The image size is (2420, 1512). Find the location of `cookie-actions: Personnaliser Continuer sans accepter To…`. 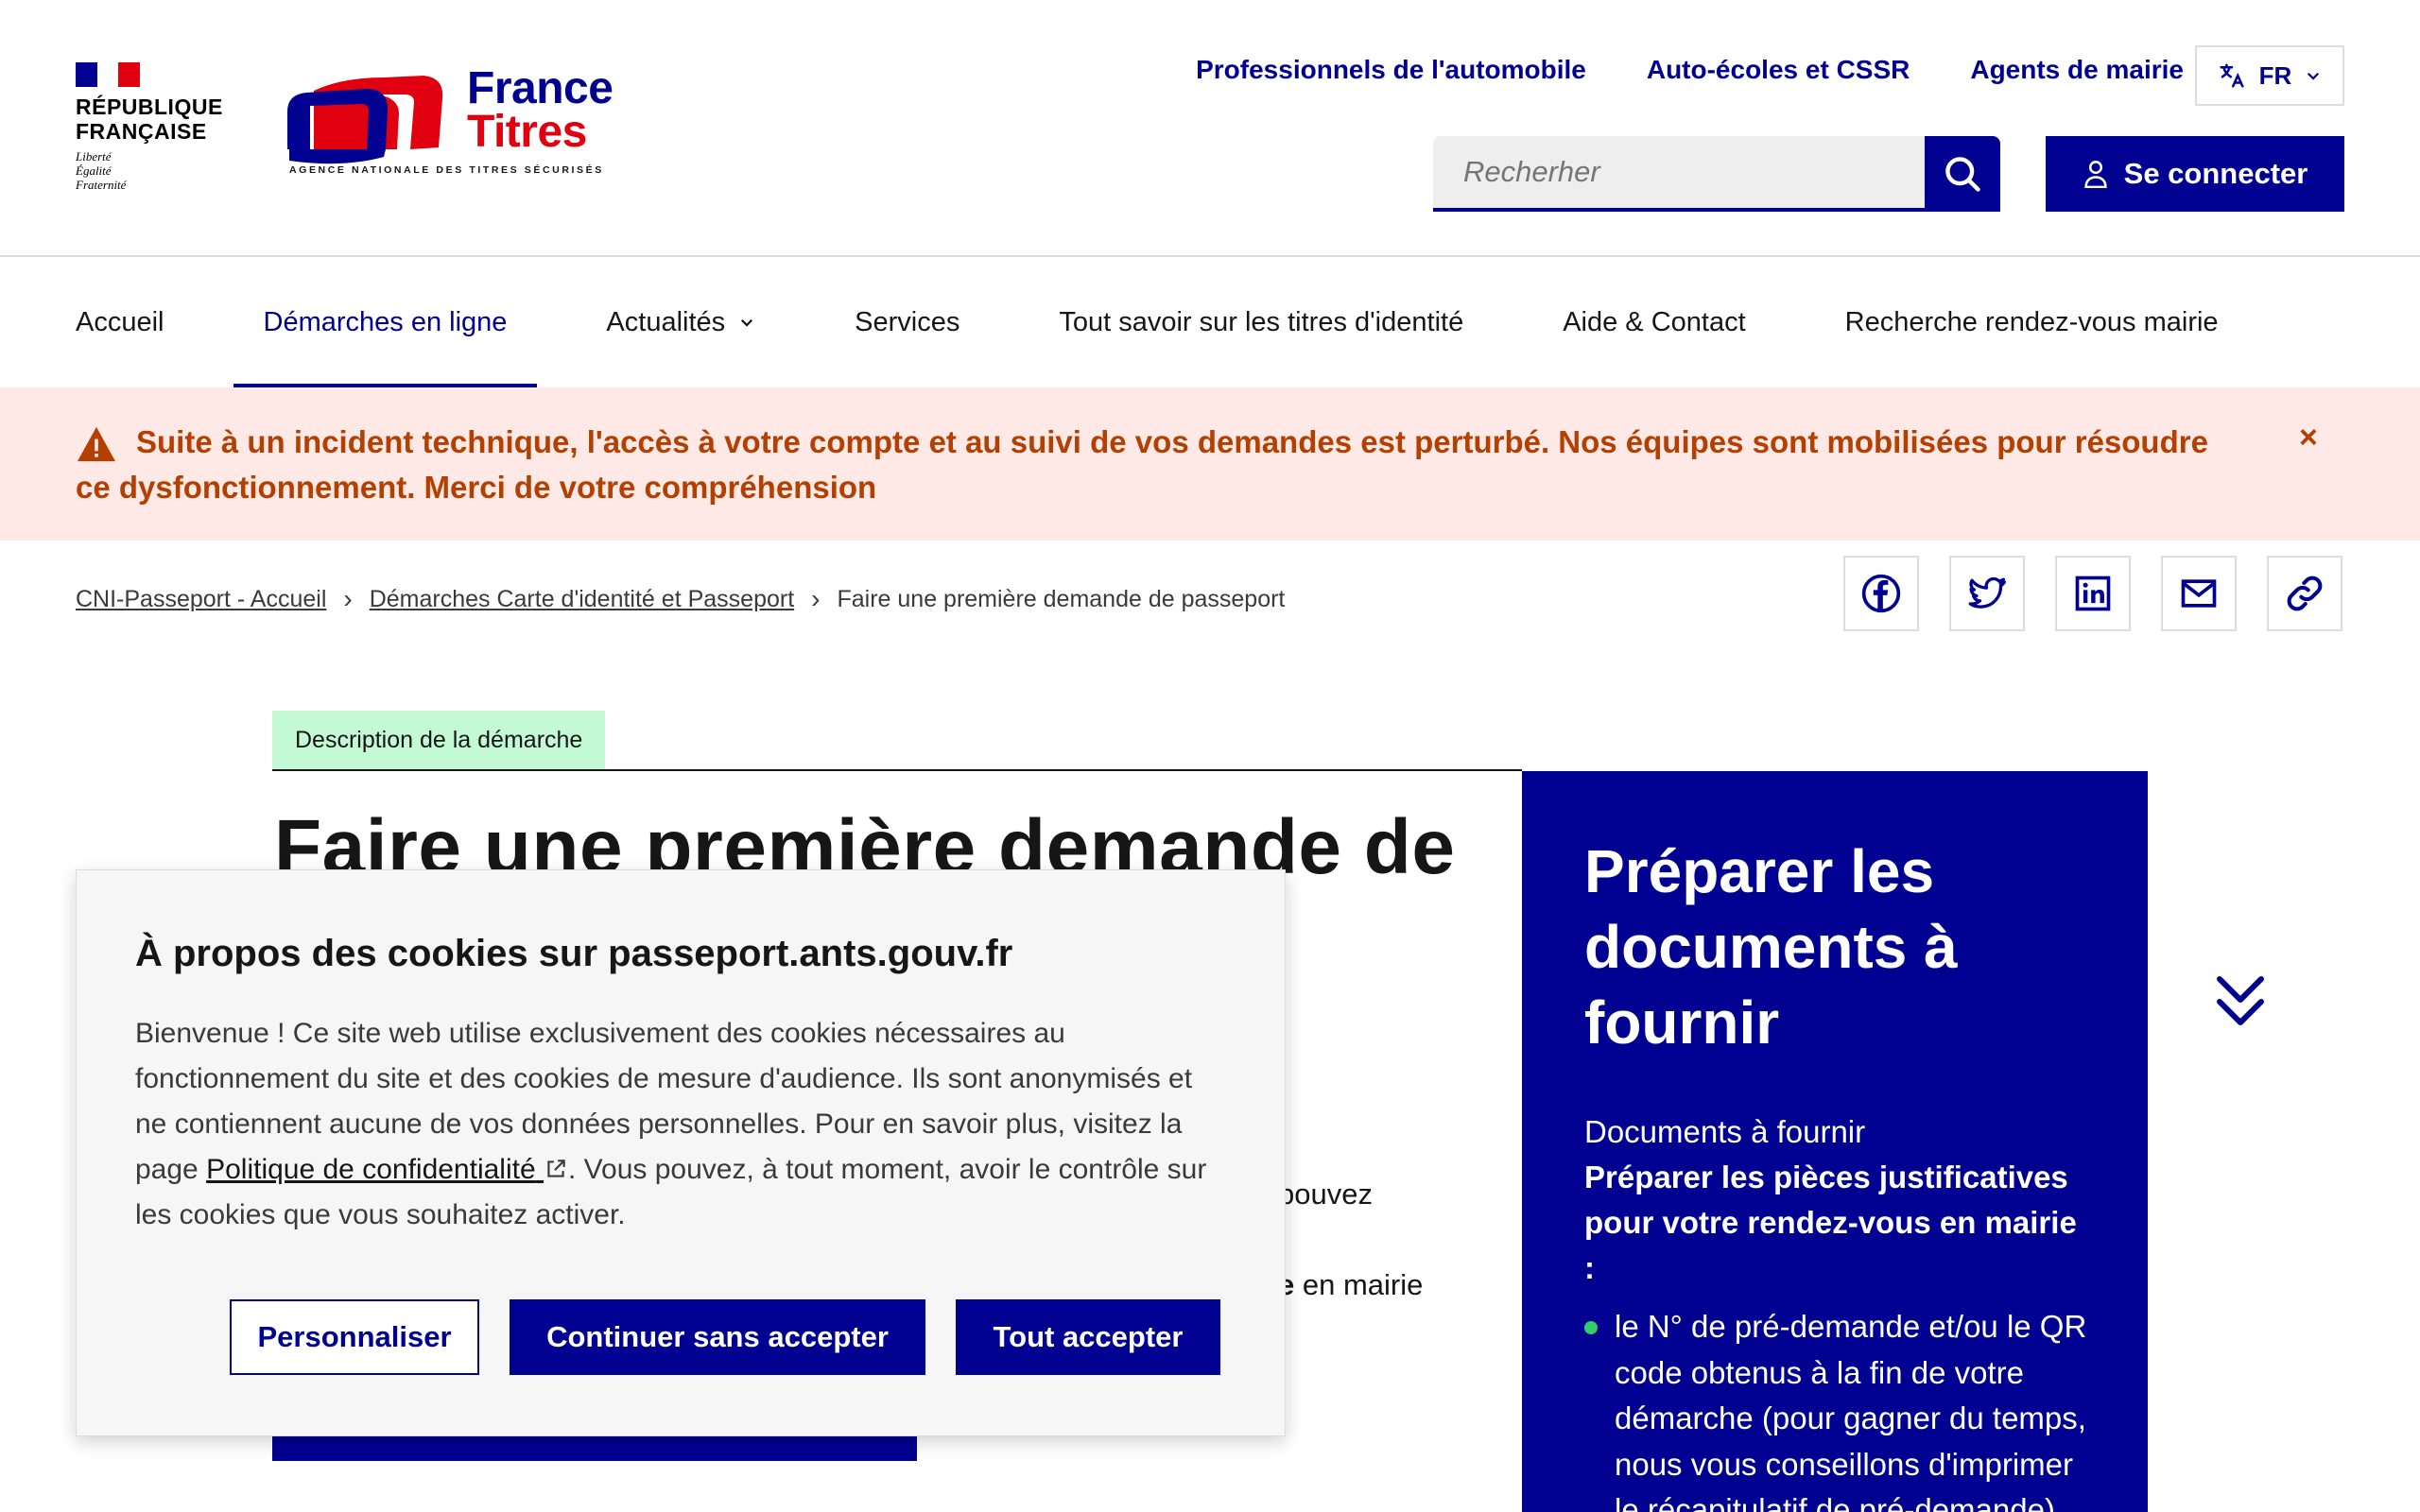

cookie-actions: Personnaliser Continuer sans accepter To… is located at coordinates (725, 1337).